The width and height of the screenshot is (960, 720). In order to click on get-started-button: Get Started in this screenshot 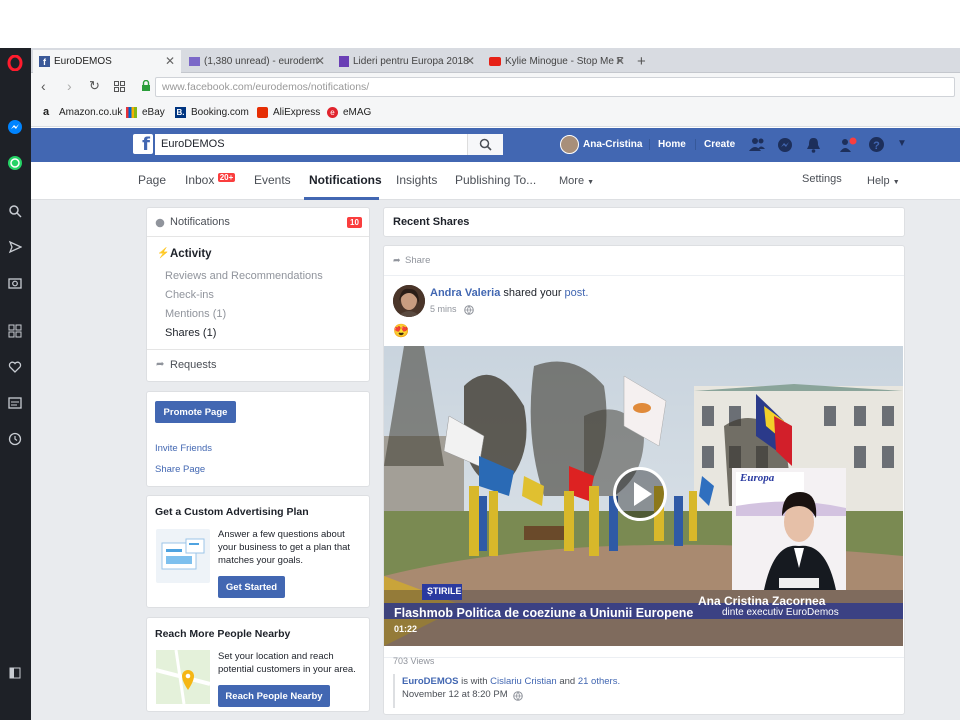, I will do `click(251, 587)`.